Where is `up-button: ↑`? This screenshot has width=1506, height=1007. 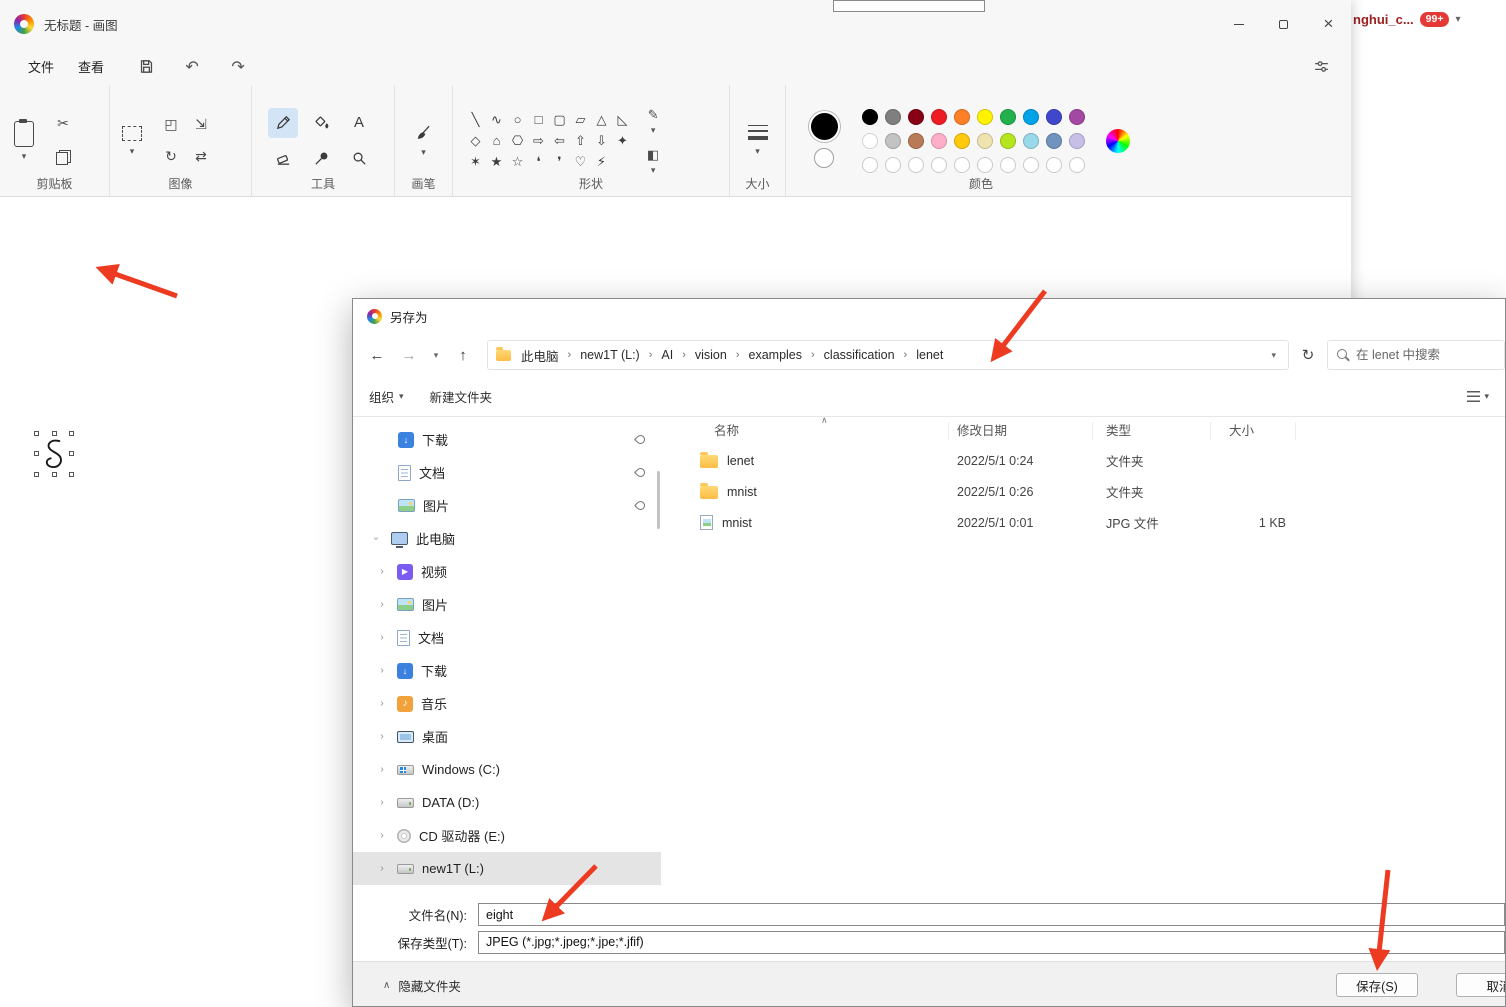 up-button: ↑ is located at coordinates (463, 355).